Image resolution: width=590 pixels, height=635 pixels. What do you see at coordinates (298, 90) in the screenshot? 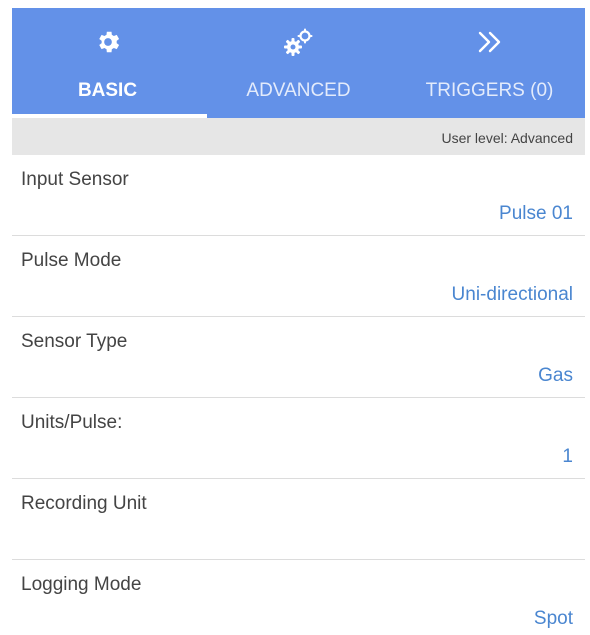
I see `tab-advanced-label: ADVANCED` at bounding box center [298, 90].